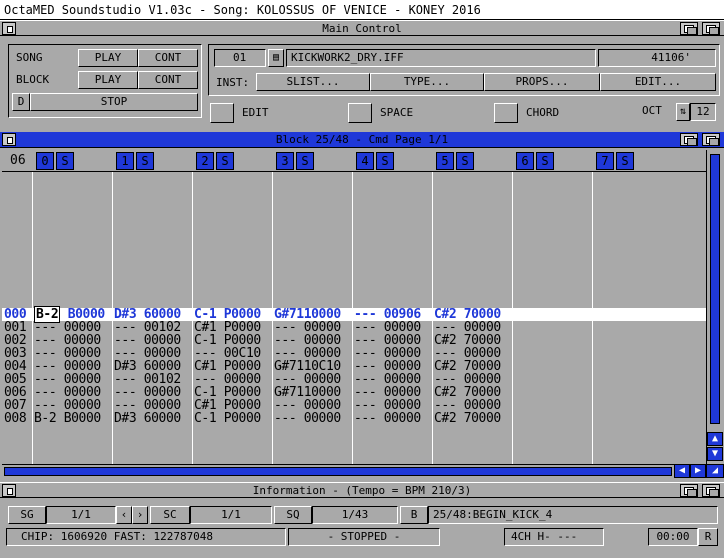  I want to click on time-display: 00:00, so click(673, 537).